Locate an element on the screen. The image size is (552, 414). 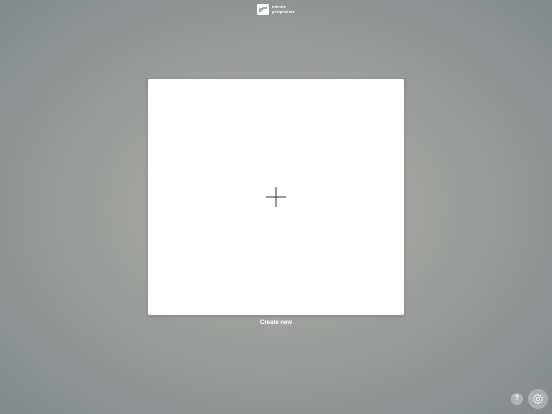
infinite-peripherals-logo-icon is located at coordinates (263, 9).